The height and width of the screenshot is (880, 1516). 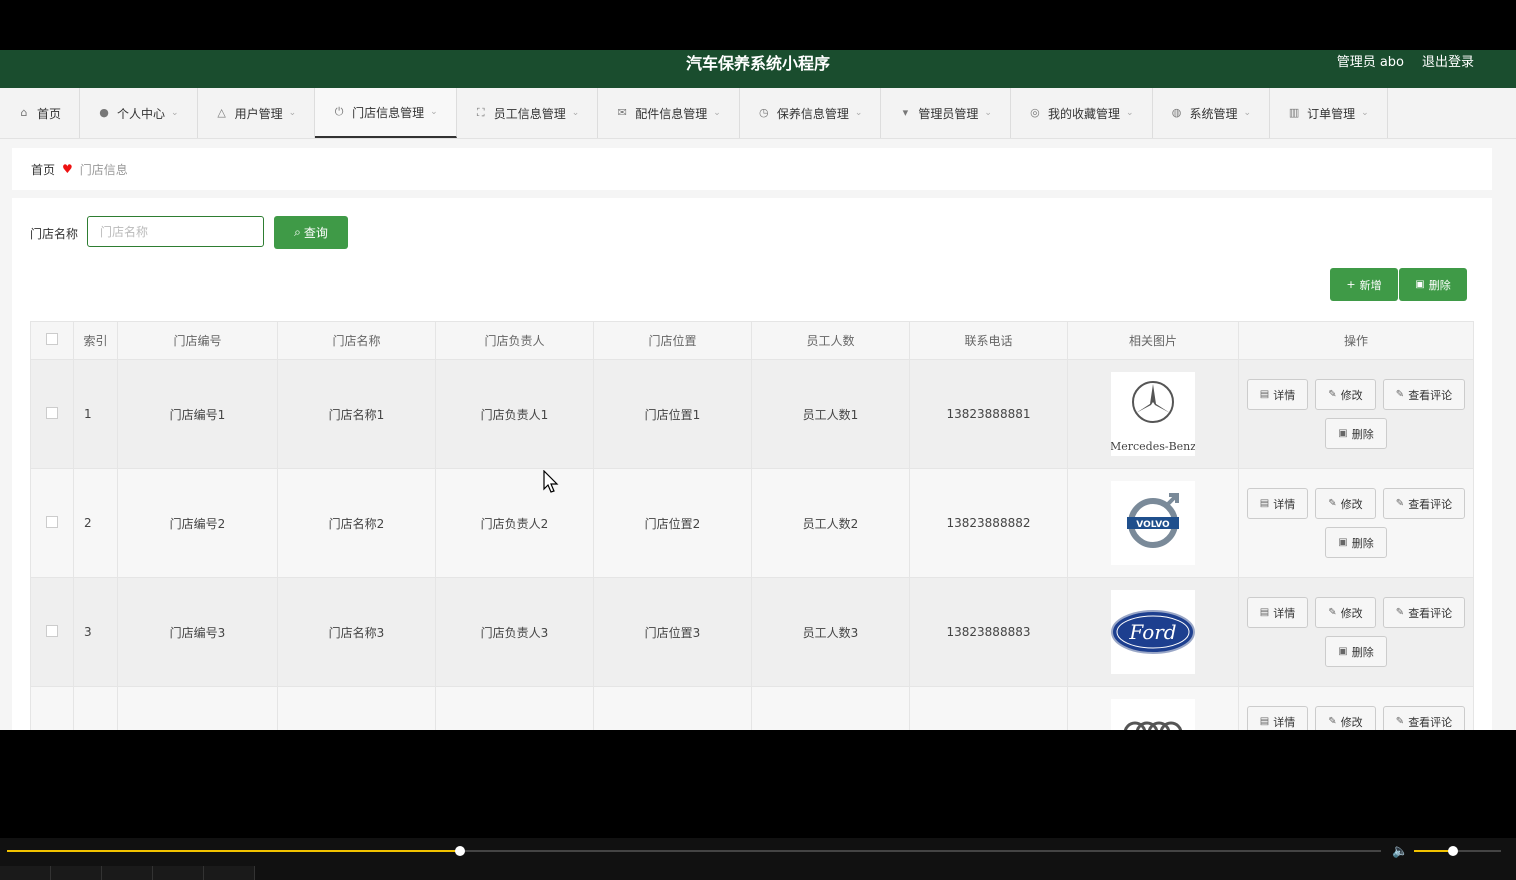 What do you see at coordinates (175, 231) in the screenshot?
I see `store-name-input` at bounding box center [175, 231].